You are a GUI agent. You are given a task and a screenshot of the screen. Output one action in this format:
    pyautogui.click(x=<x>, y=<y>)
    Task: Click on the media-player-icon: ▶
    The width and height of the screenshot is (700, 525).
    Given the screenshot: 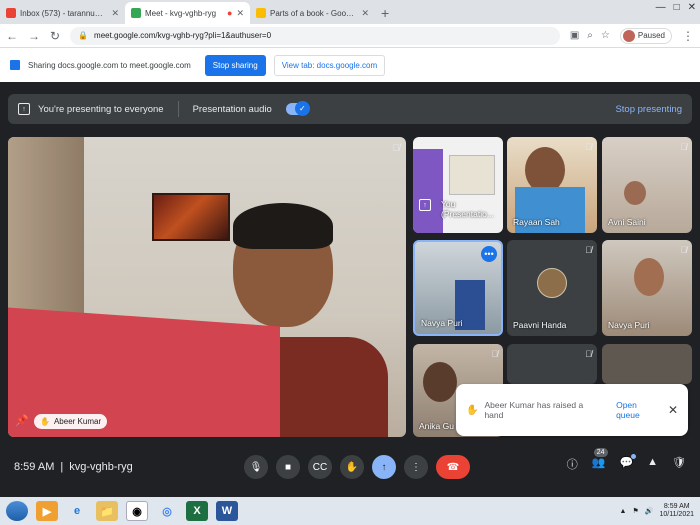 What is the action you would take?
    pyautogui.click(x=47, y=511)
    